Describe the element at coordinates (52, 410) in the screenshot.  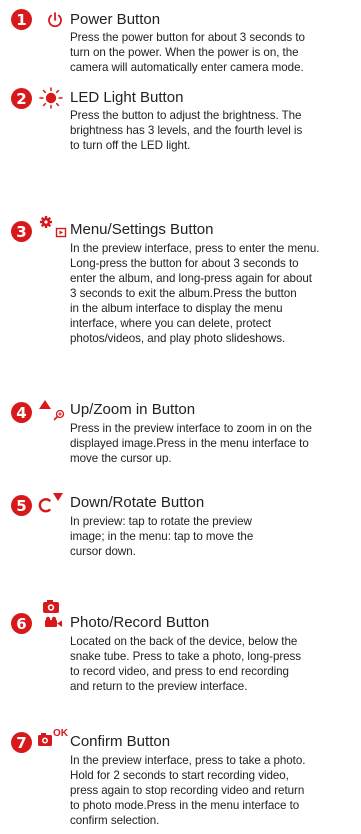
I see `up-zoom-icon` at that location.